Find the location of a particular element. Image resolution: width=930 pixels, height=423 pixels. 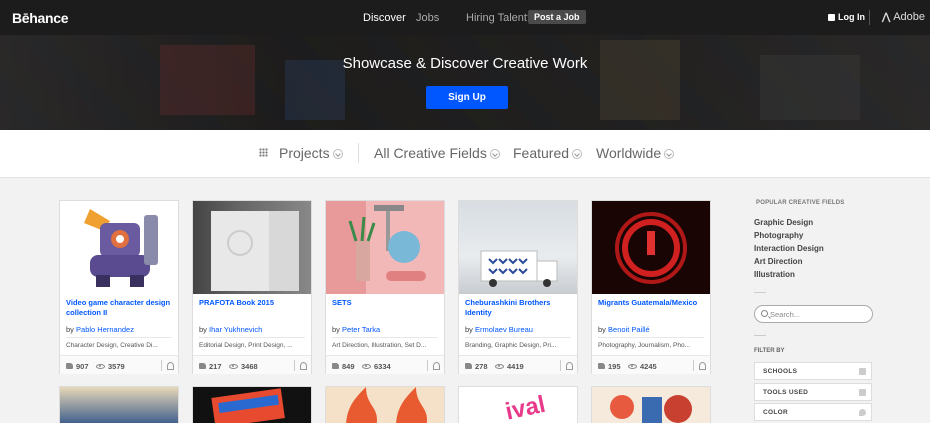

views-count: 3468 is located at coordinates (243, 366).